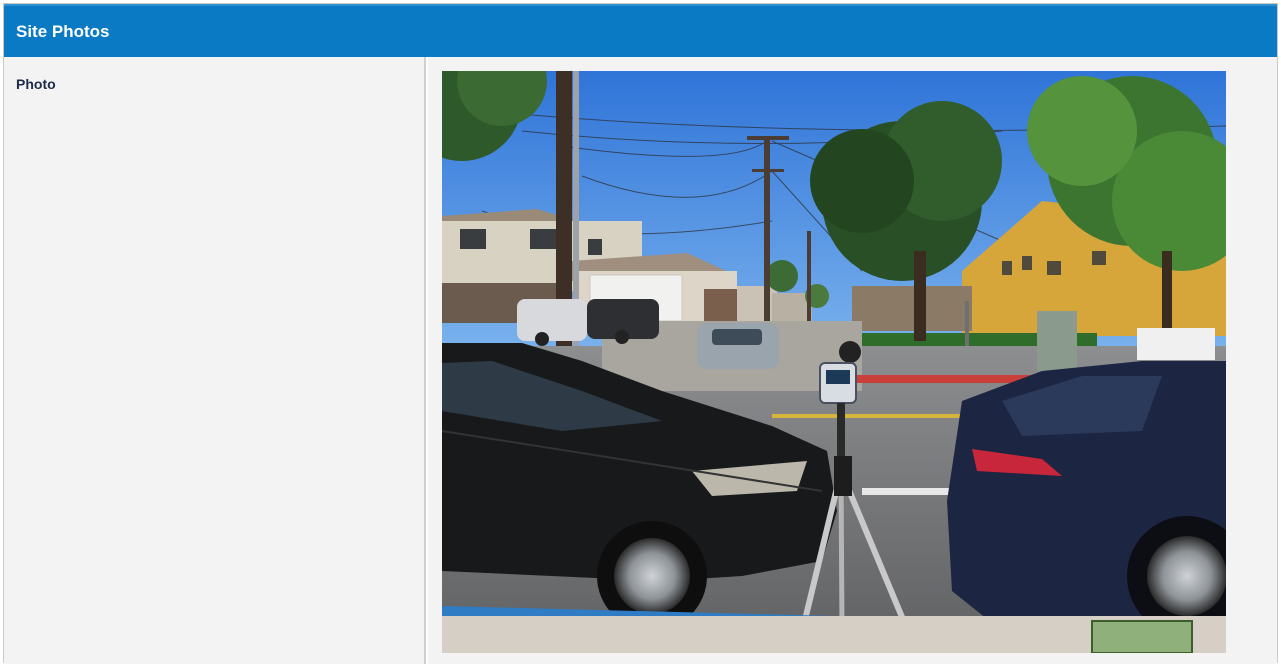  I want to click on blue-car, so click(1086, 498).